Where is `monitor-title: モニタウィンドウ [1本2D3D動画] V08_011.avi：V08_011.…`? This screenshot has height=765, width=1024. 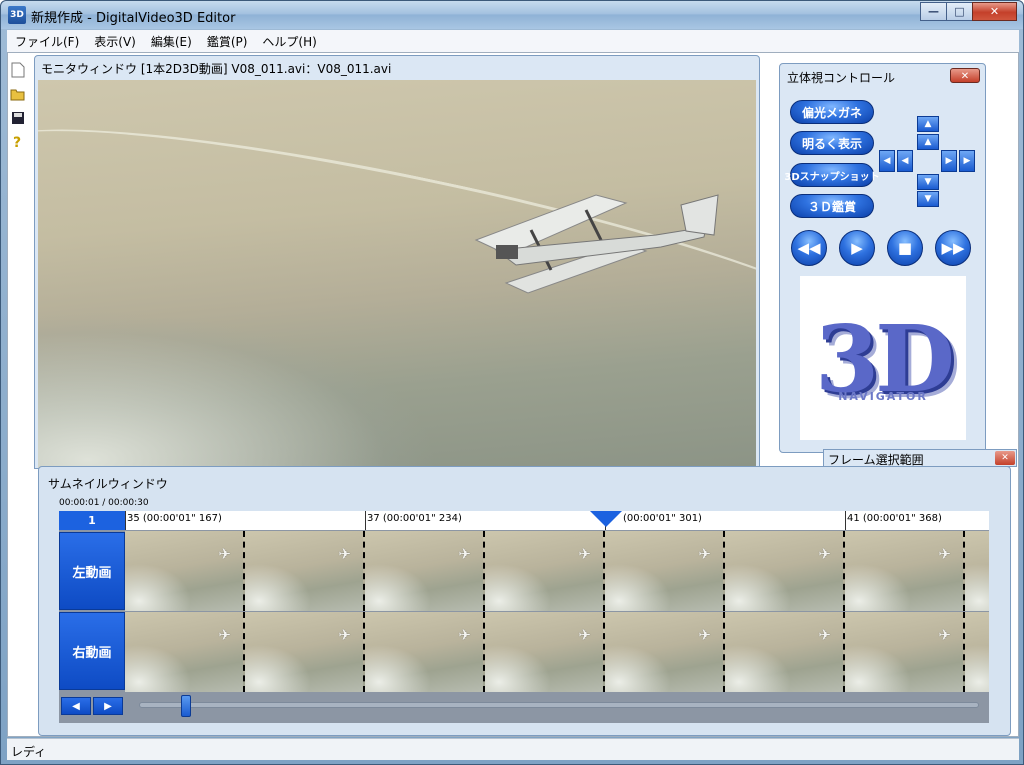
monitor-title: モニタウィンドウ [1本2D3D動画] V08_011.avi：V08_011.… is located at coordinates (216, 69).